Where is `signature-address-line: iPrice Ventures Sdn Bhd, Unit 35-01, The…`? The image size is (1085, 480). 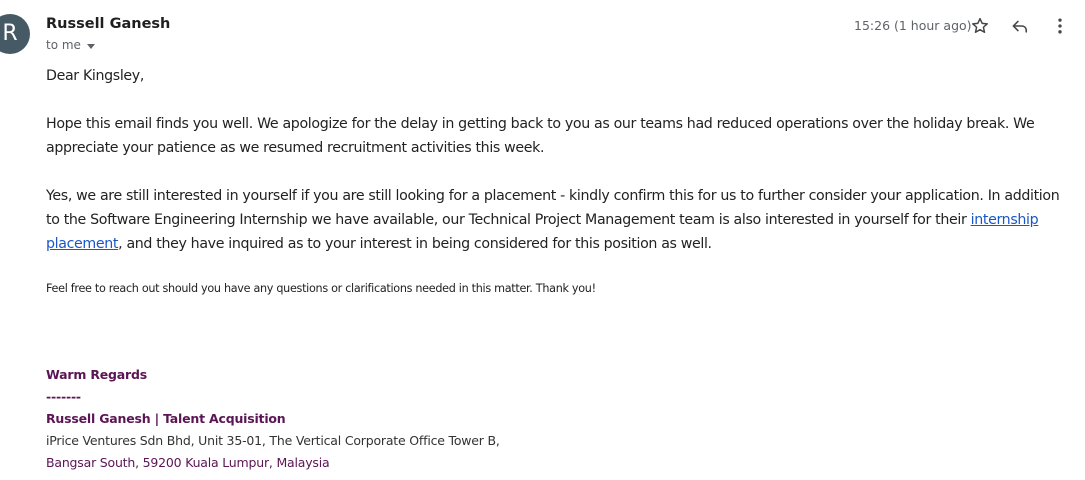
signature-address-line: iPrice Ventures Sdn Bhd, Unit 35-01, The… is located at coordinates (273, 440).